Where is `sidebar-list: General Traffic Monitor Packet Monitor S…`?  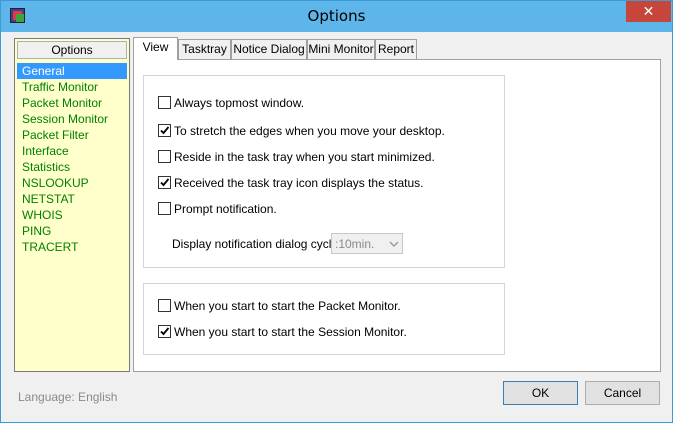
sidebar-list: General Traffic Monitor Packet Monitor S… is located at coordinates (73, 159).